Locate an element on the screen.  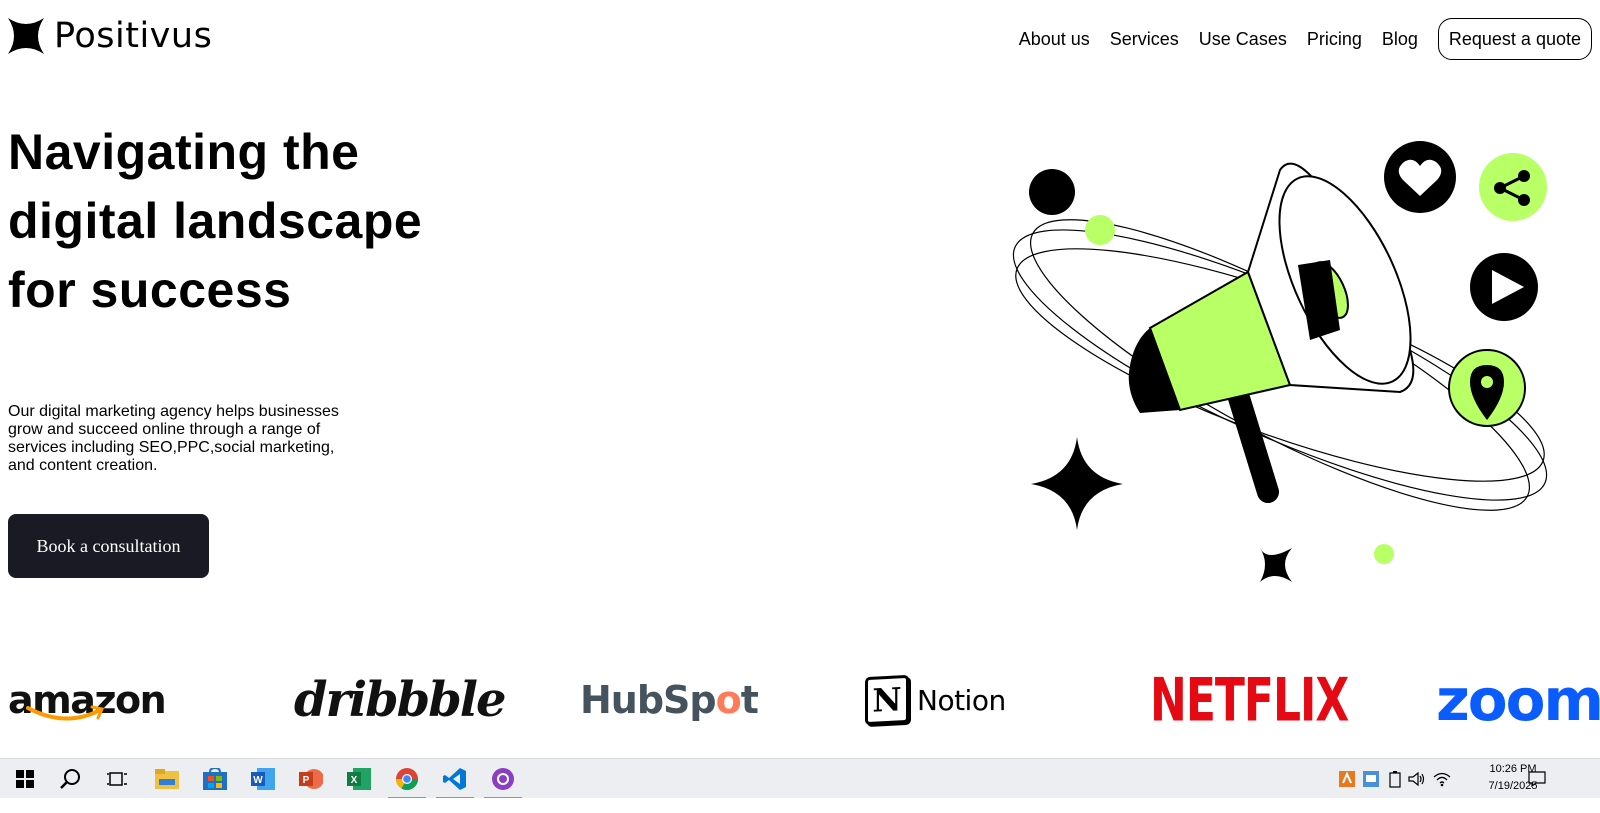
search-icon is located at coordinates (71, 779).